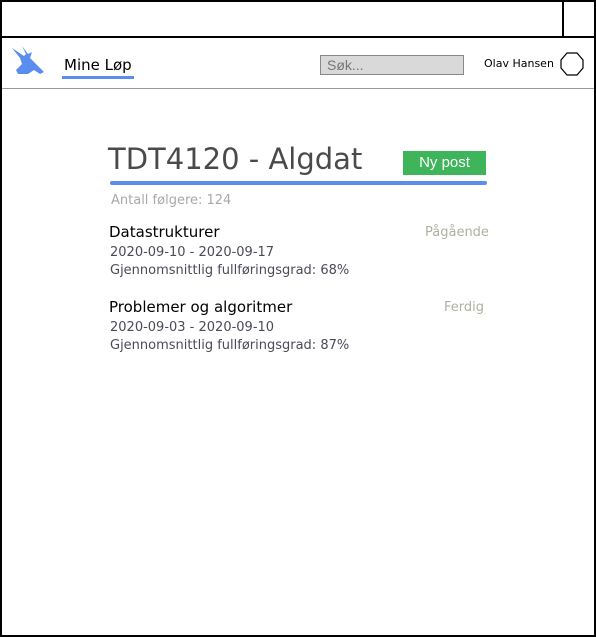 This screenshot has width=596, height=637. What do you see at coordinates (171, 200) in the screenshot?
I see `follower-count: Antall følgere: 124` at bounding box center [171, 200].